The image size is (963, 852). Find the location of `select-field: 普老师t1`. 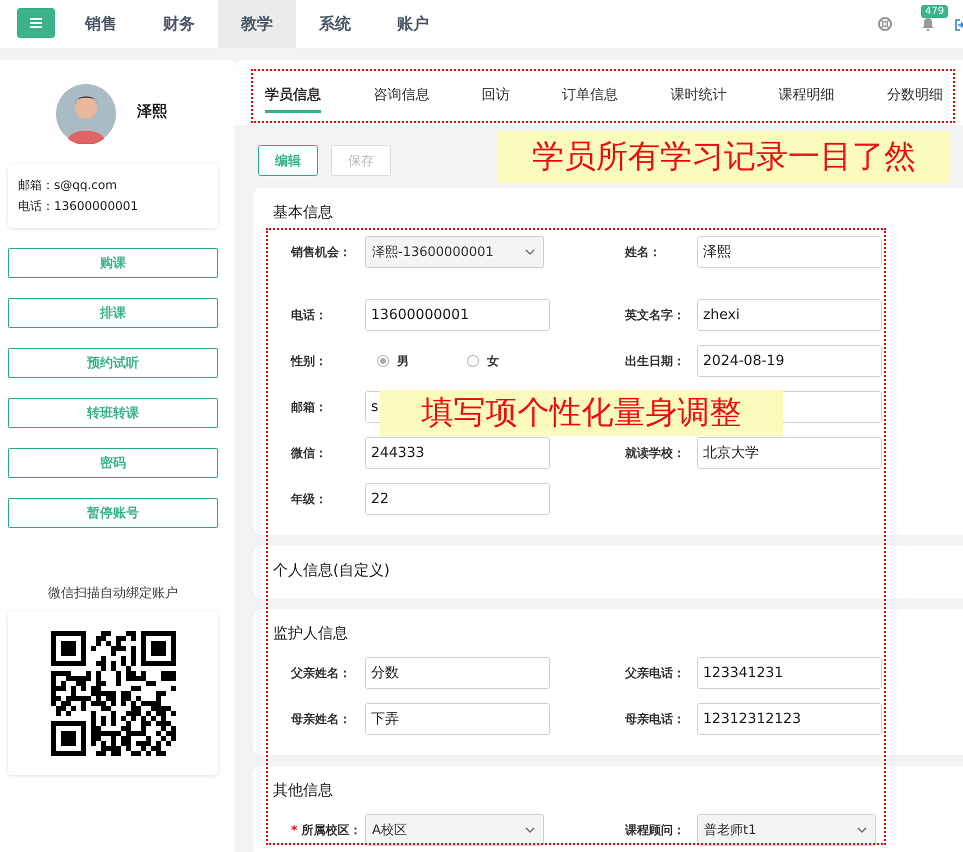

select-field: 普老师t1 is located at coordinates (786, 830).